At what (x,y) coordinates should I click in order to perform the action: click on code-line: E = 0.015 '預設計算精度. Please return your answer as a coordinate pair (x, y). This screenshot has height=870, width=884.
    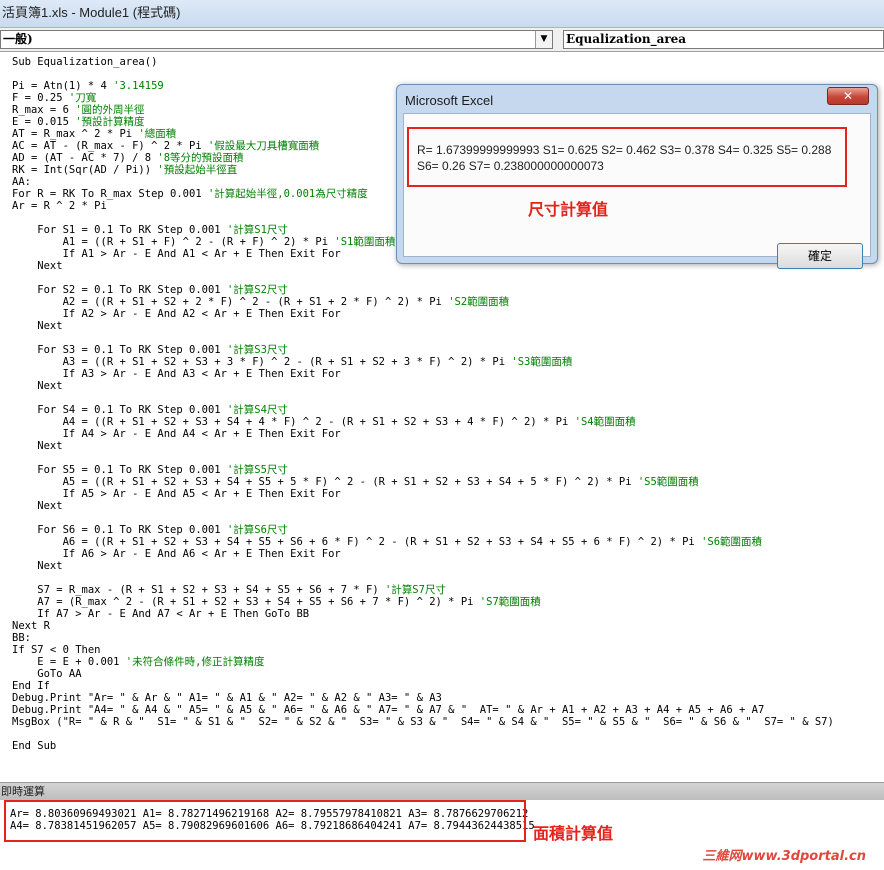
    Looking at the image, I should click on (78, 122).